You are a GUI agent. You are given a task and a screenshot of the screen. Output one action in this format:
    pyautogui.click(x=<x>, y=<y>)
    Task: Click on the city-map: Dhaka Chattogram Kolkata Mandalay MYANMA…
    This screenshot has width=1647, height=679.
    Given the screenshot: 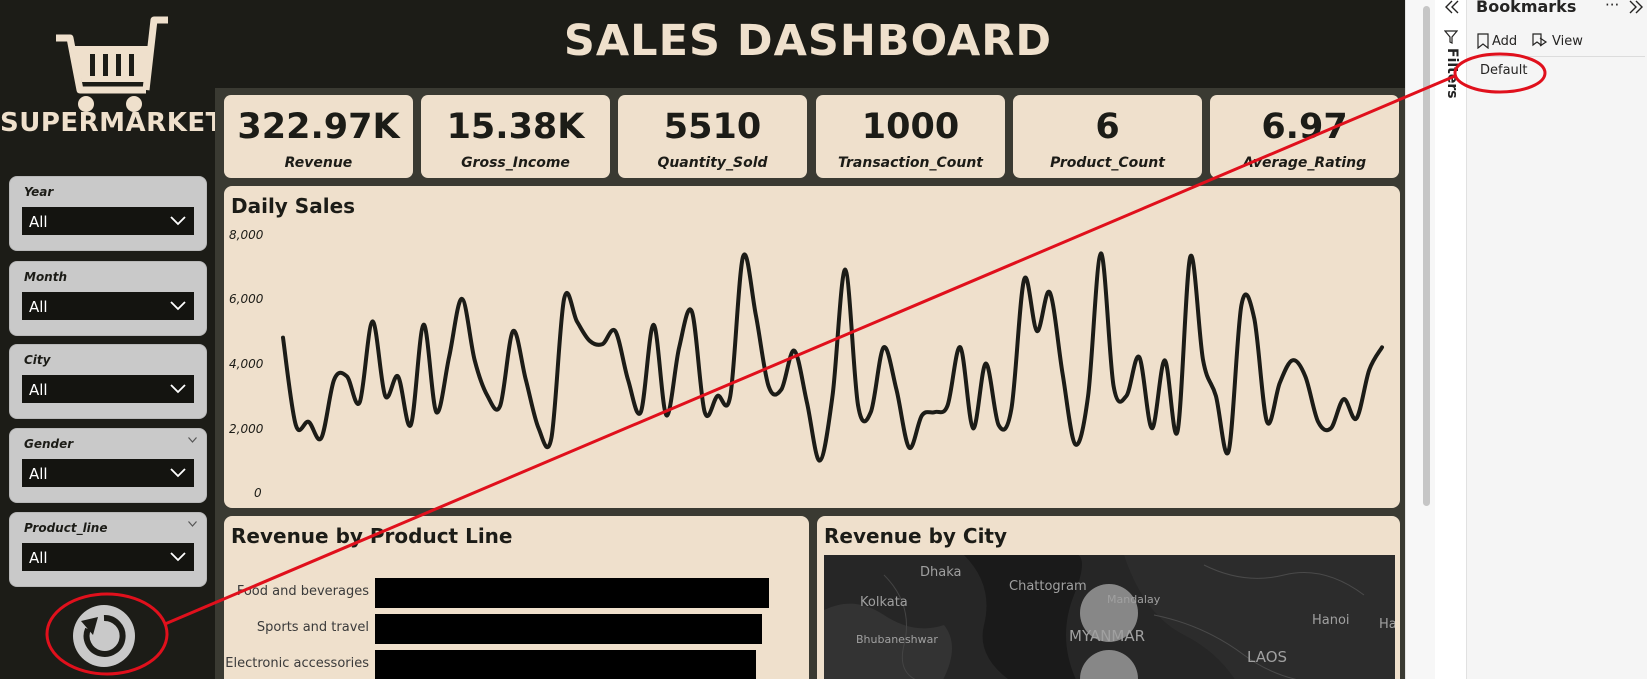 What is the action you would take?
    pyautogui.click(x=1109, y=617)
    